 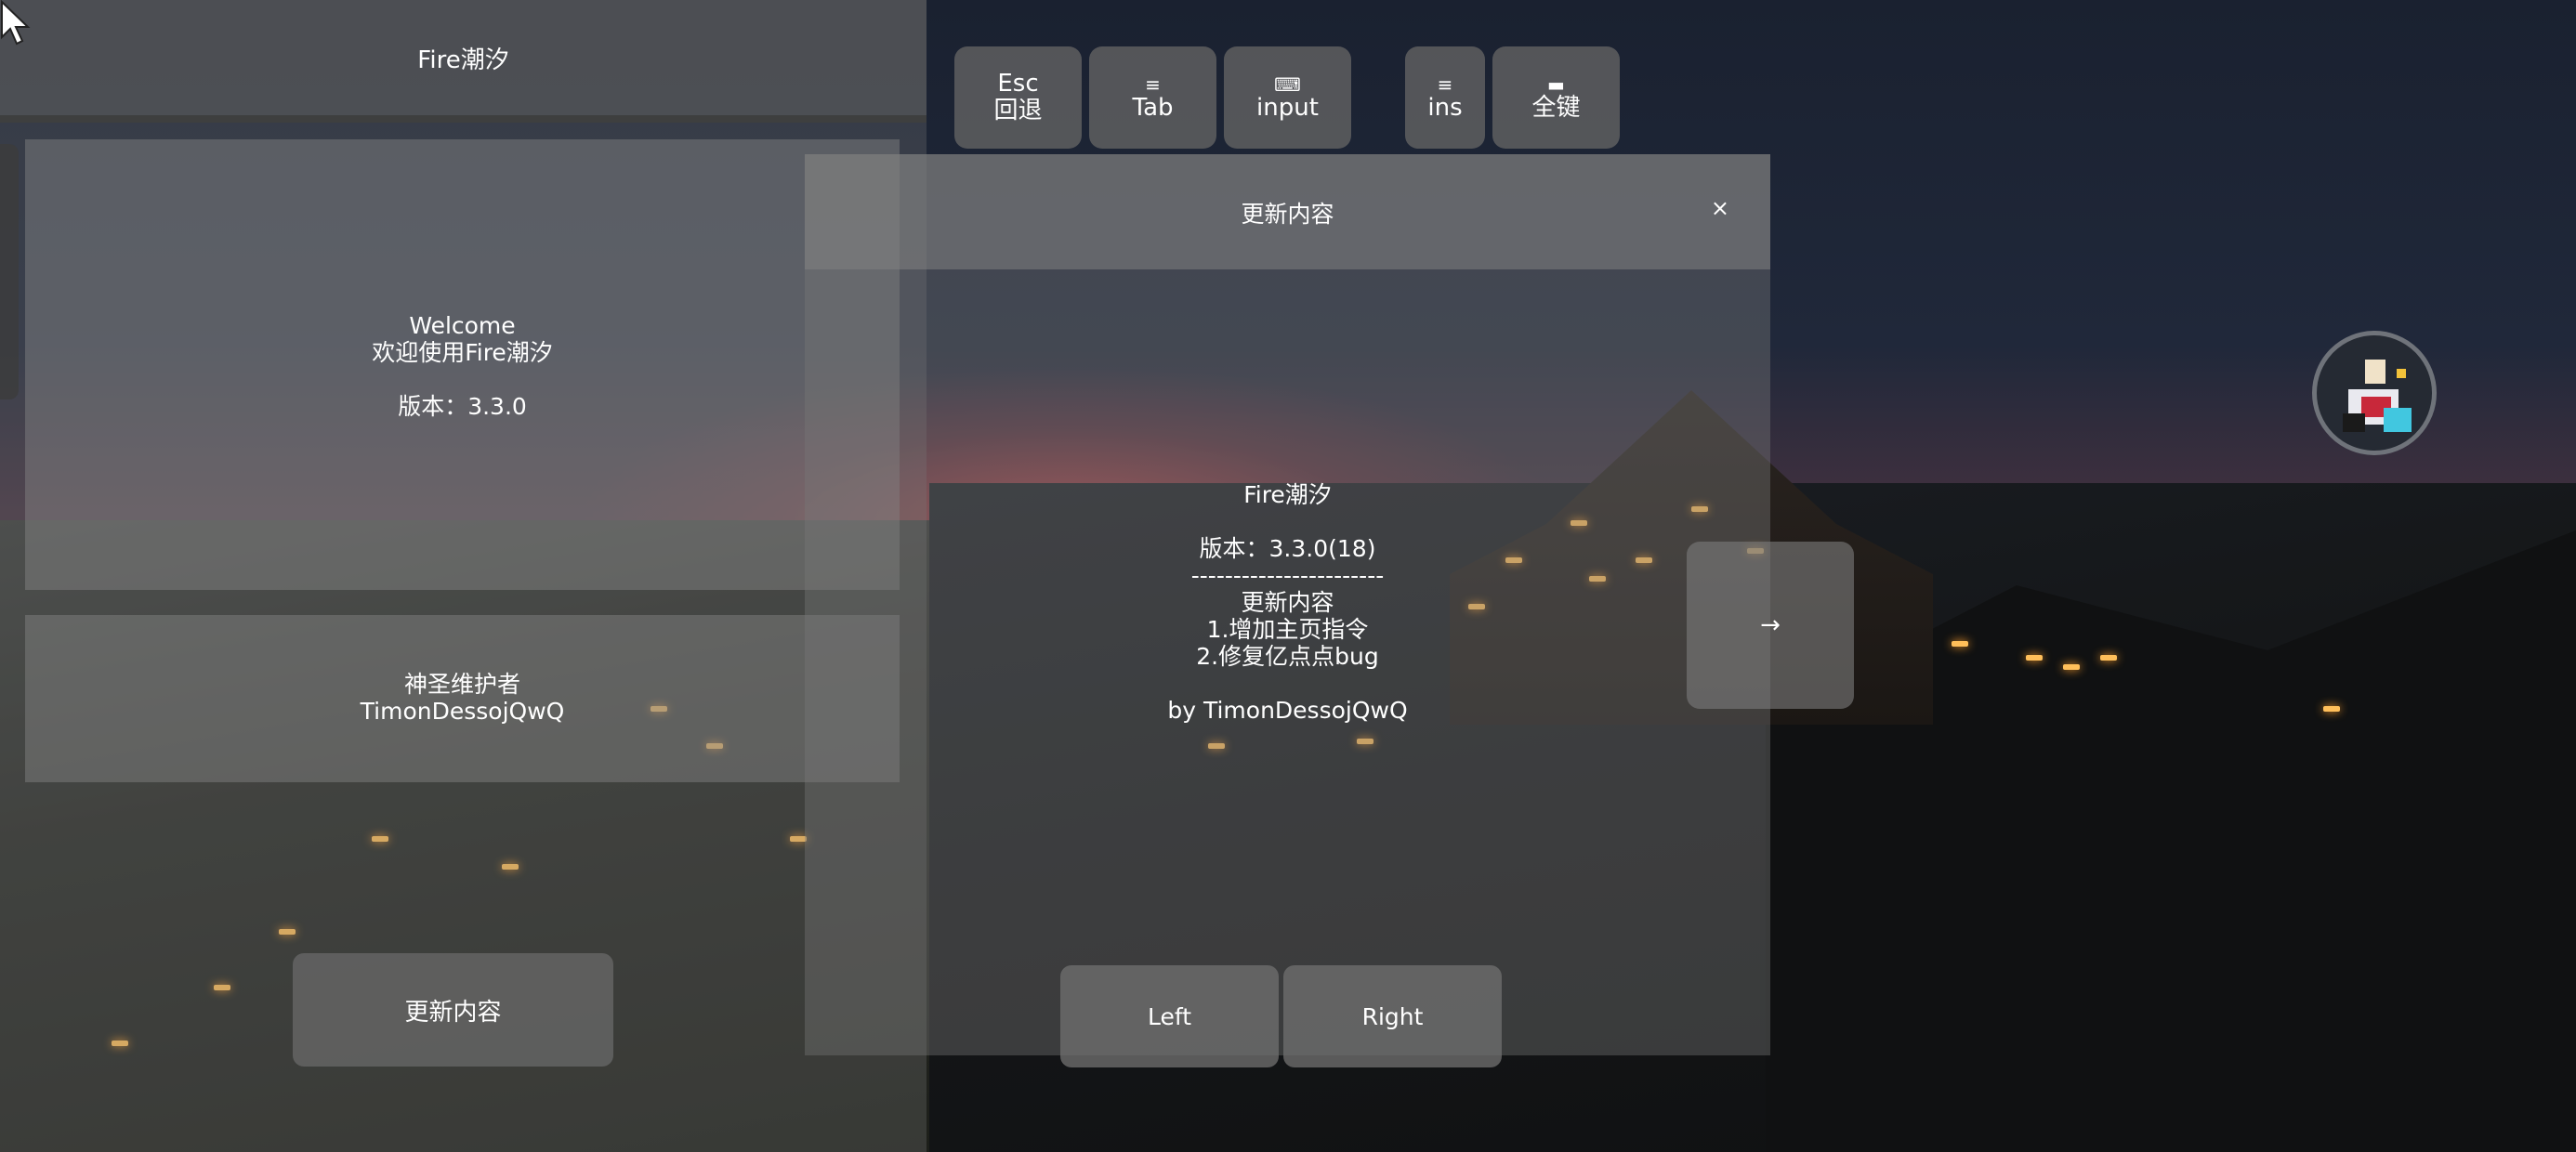 I want to click on update-notes-button: 更新内容, so click(x=453, y=1010).